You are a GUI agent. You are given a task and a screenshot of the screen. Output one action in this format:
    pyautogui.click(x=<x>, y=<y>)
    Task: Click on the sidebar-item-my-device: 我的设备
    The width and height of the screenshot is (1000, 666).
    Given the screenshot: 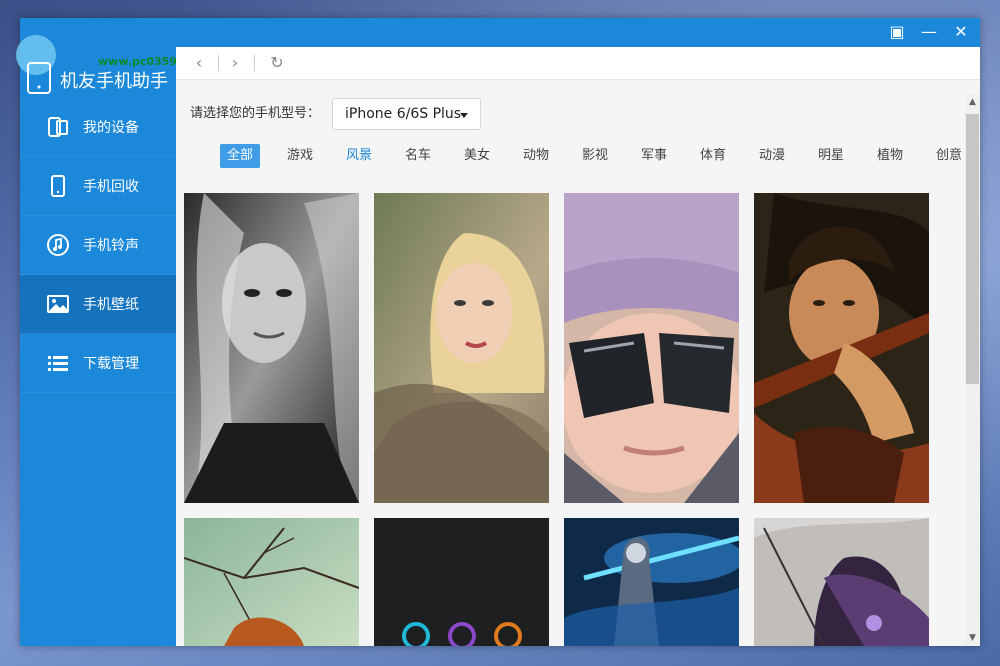 What is the action you would take?
    pyautogui.click(x=98, y=127)
    